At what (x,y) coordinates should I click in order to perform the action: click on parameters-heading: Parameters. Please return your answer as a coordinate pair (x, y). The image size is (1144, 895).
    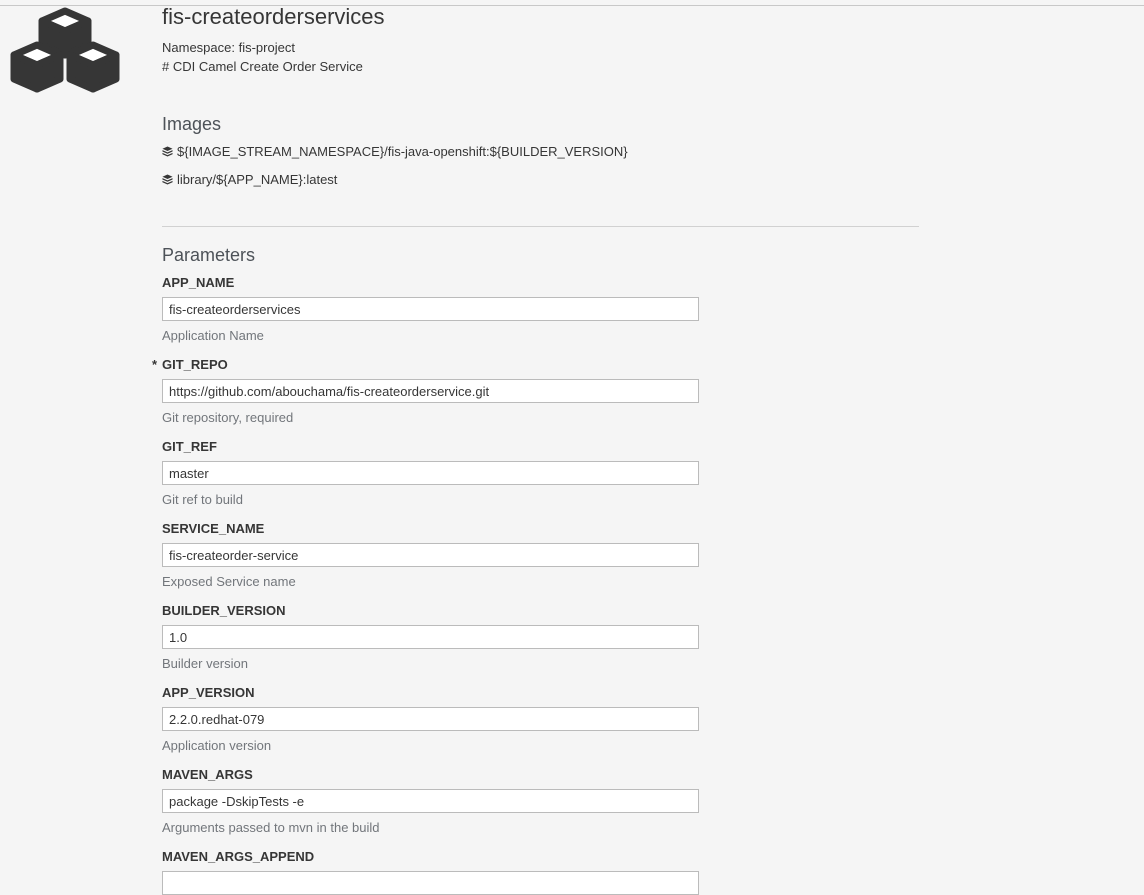
    Looking at the image, I should click on (209, 255).